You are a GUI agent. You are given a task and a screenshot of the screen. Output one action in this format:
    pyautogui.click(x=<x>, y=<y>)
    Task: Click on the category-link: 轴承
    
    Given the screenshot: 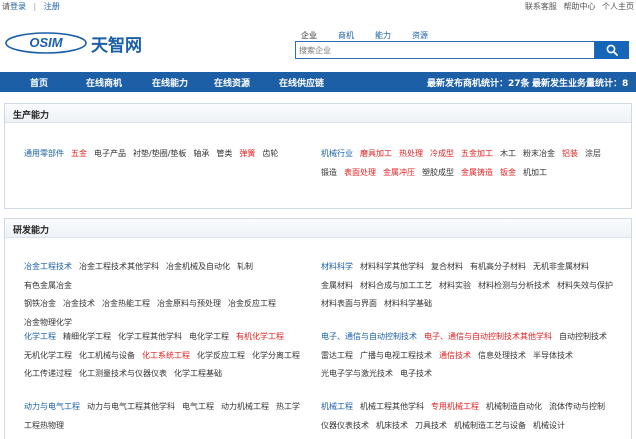 What is the action you would take?
    pyautogui.click(x=201, y=154)
    